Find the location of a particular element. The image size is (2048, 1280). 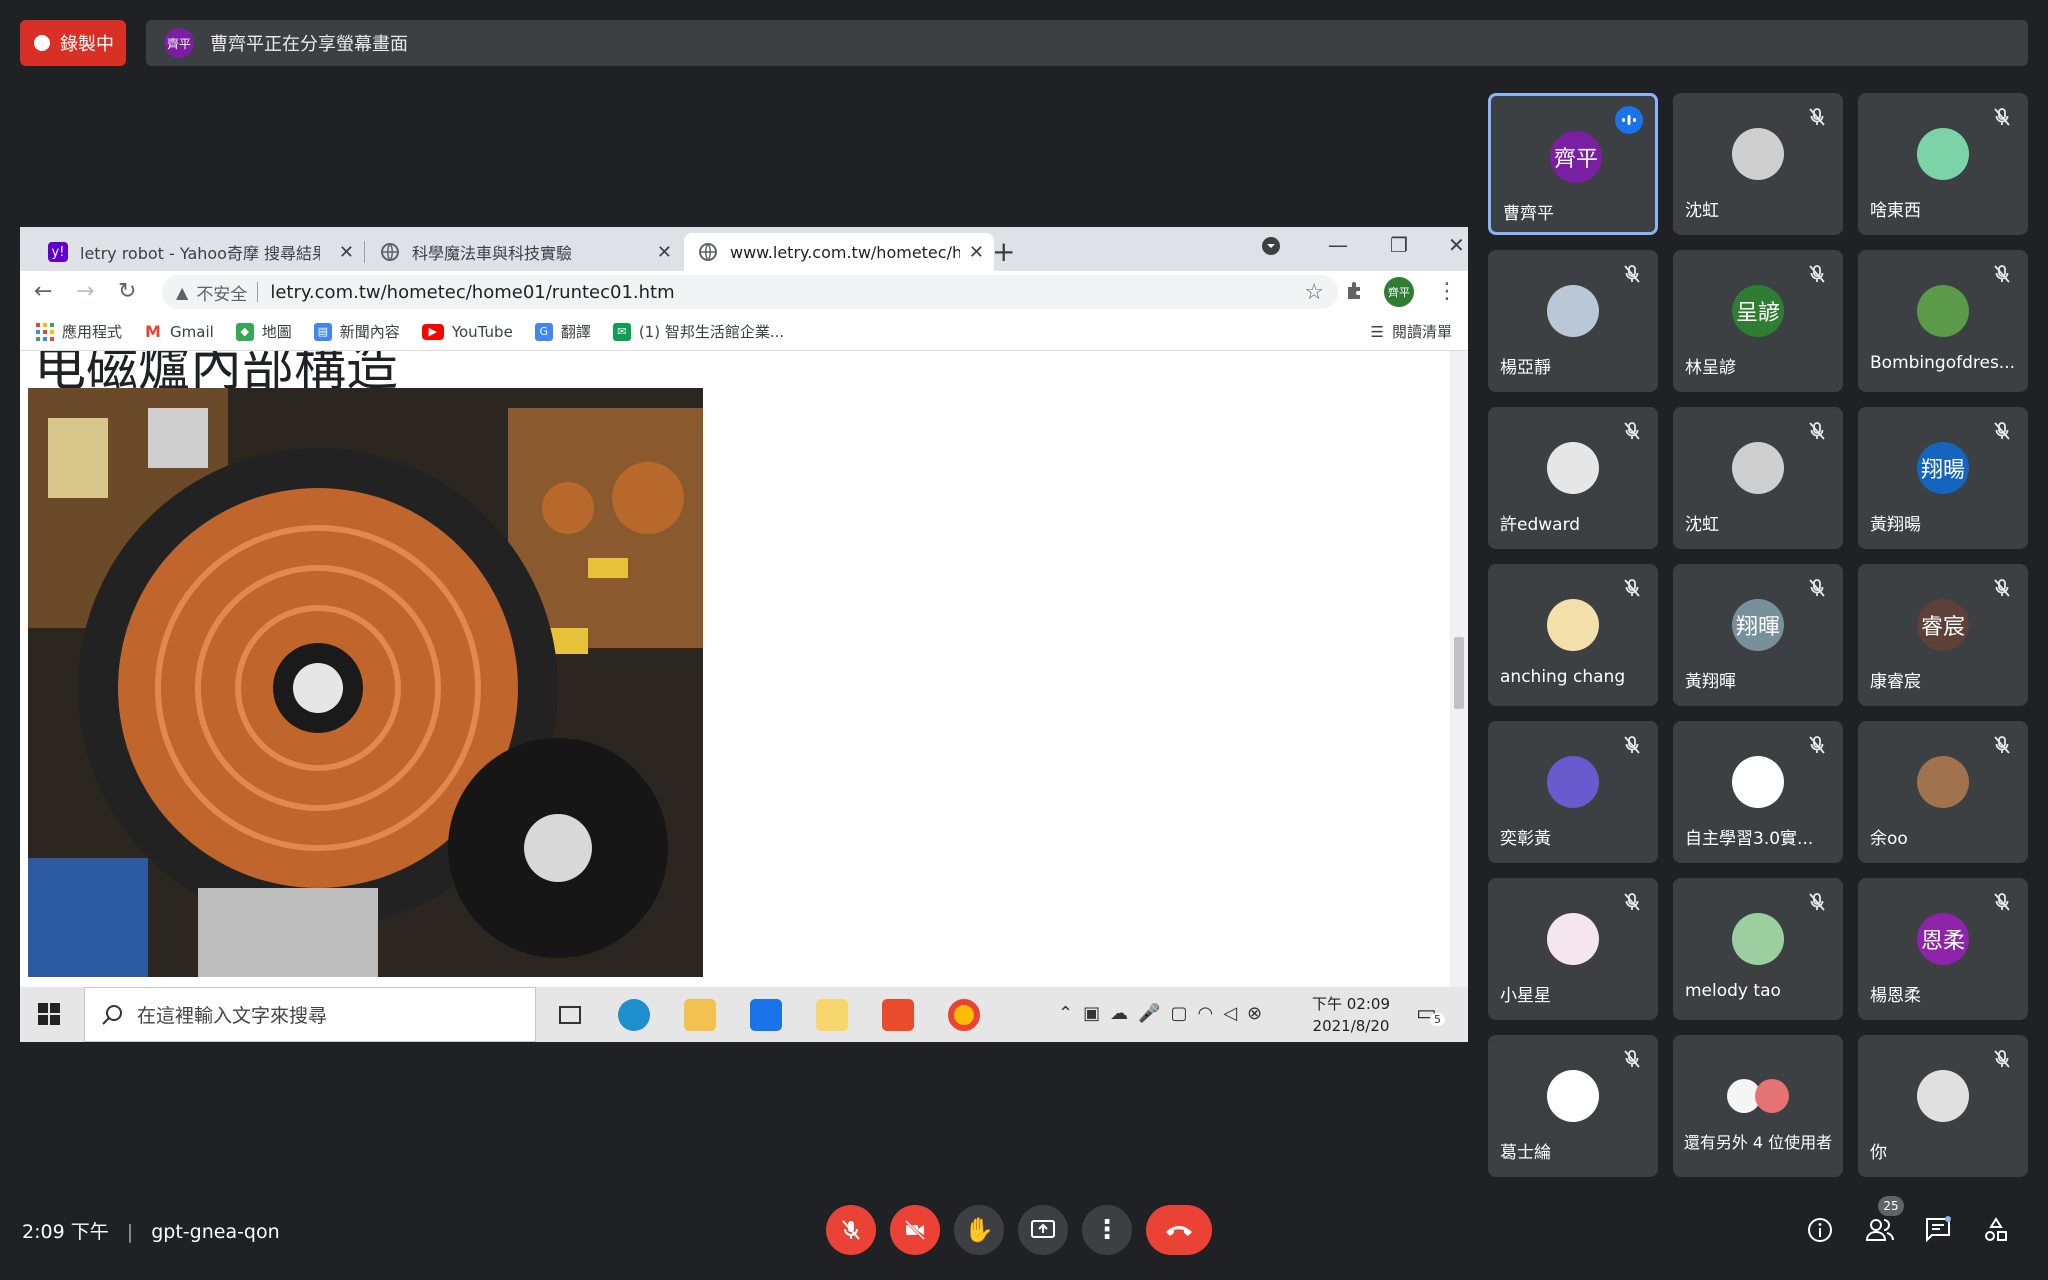

tab-search-icon is located at coordinates (1271, 248).